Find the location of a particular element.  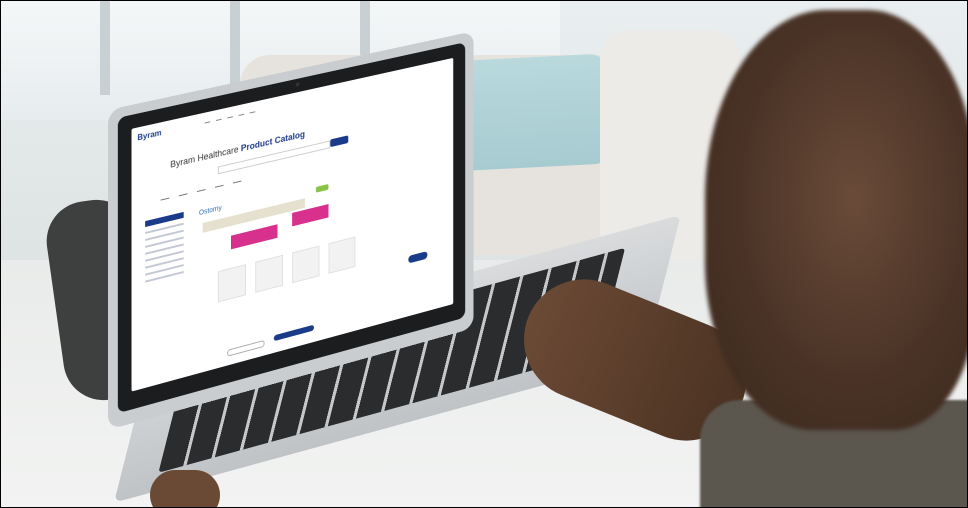

search-button is located at coordinates (339, 141).